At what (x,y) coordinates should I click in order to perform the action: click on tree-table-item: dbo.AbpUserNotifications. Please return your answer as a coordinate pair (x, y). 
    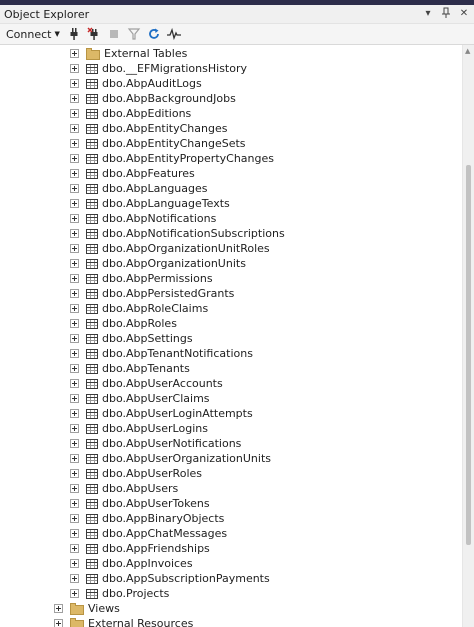
    Looking at the image, I should click on (155, 443).